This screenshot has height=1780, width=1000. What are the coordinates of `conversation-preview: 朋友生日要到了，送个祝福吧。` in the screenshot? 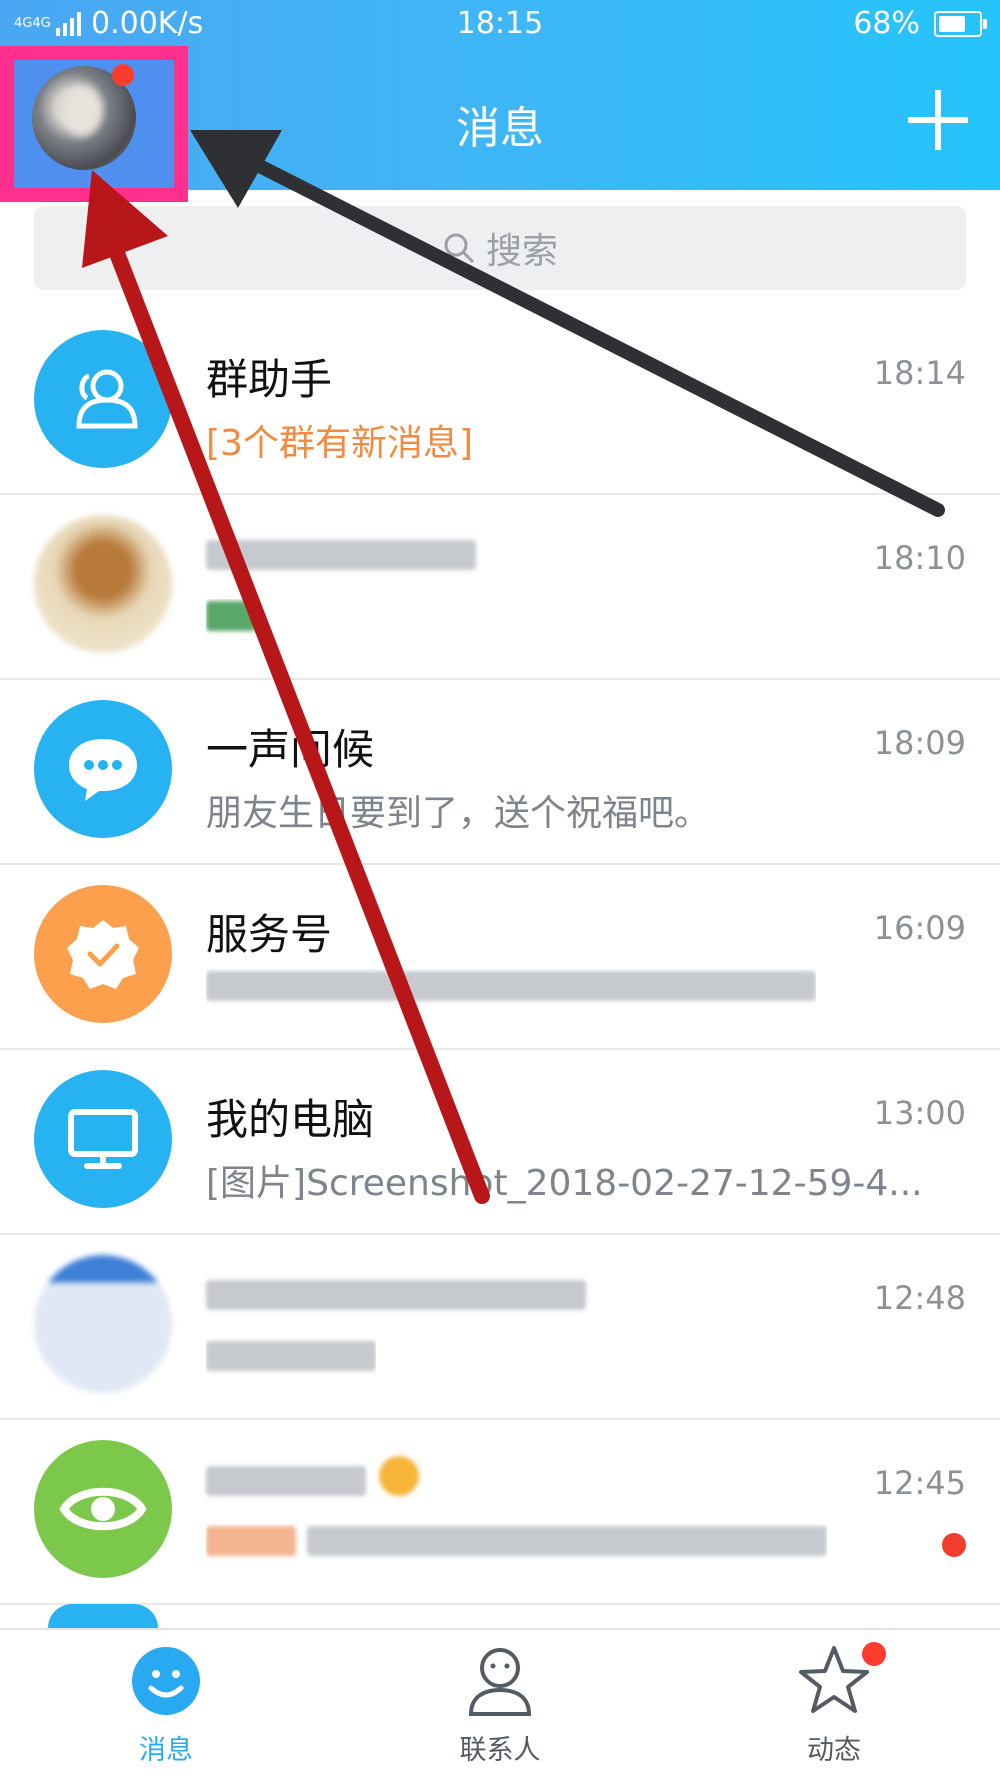 It's located at (458, 813).